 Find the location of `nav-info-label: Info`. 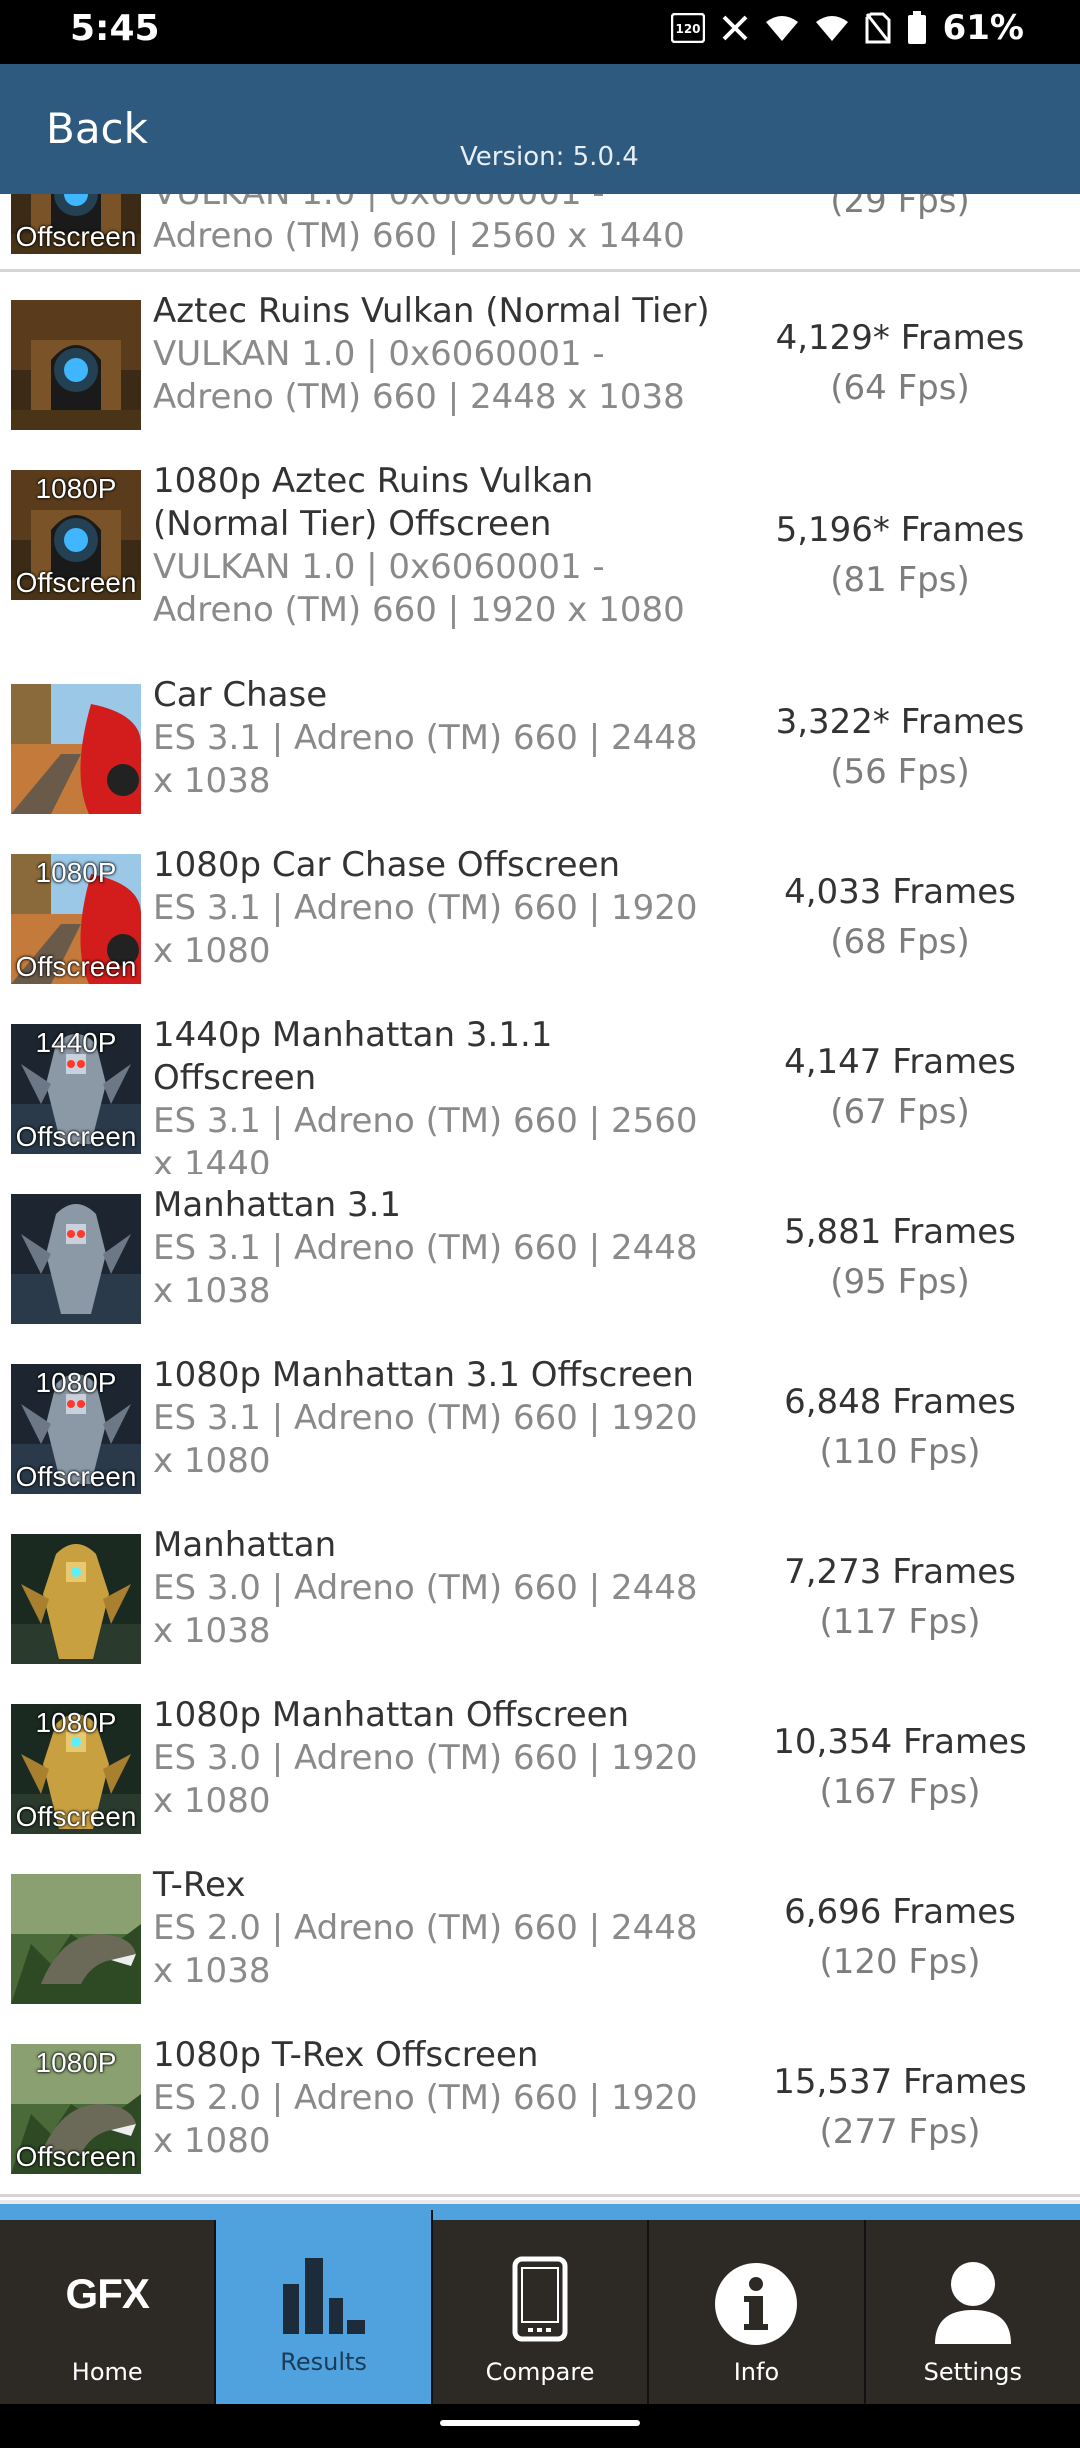

nav-info-label: Info is located at coordinates (756, 2372).